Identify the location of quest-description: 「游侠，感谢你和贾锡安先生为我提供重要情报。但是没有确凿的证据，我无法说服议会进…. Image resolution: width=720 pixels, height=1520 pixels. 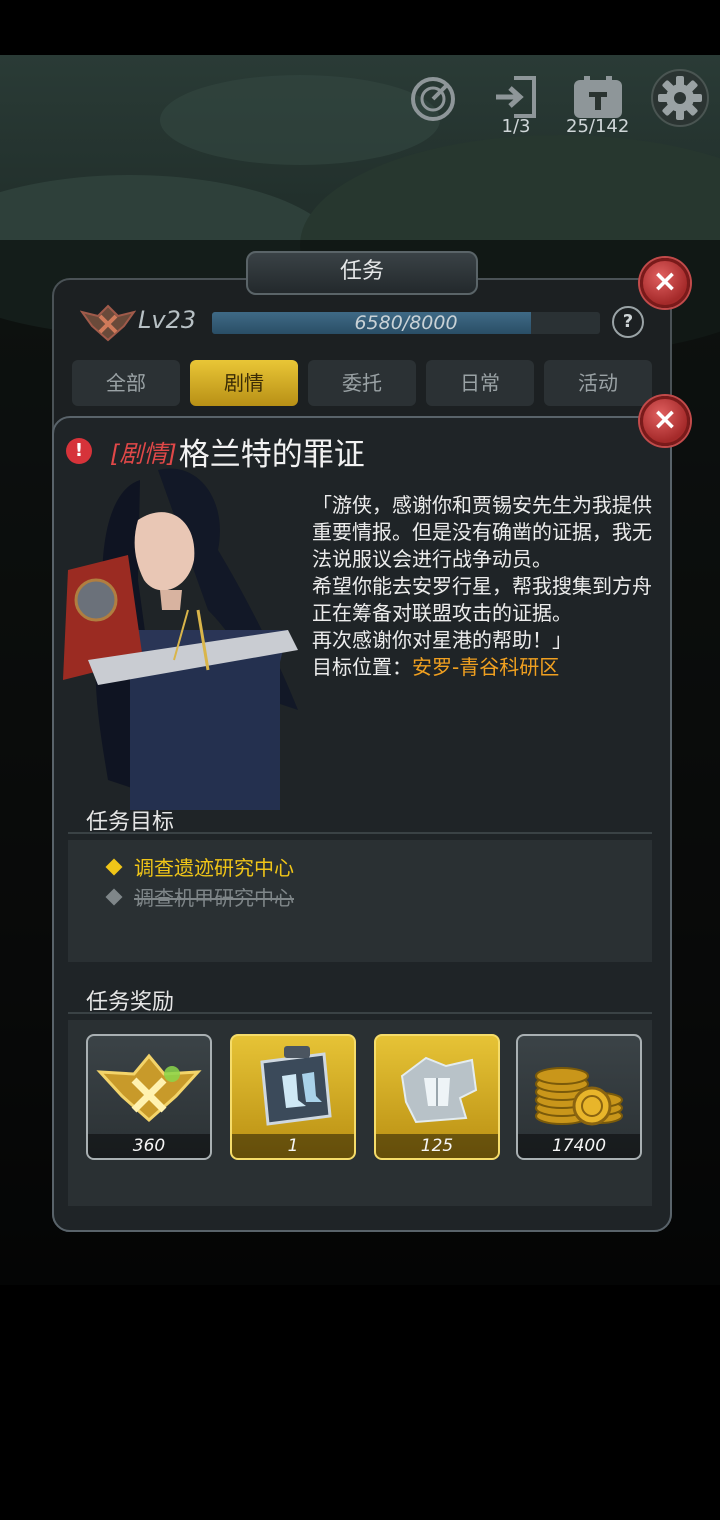
(487, 586).